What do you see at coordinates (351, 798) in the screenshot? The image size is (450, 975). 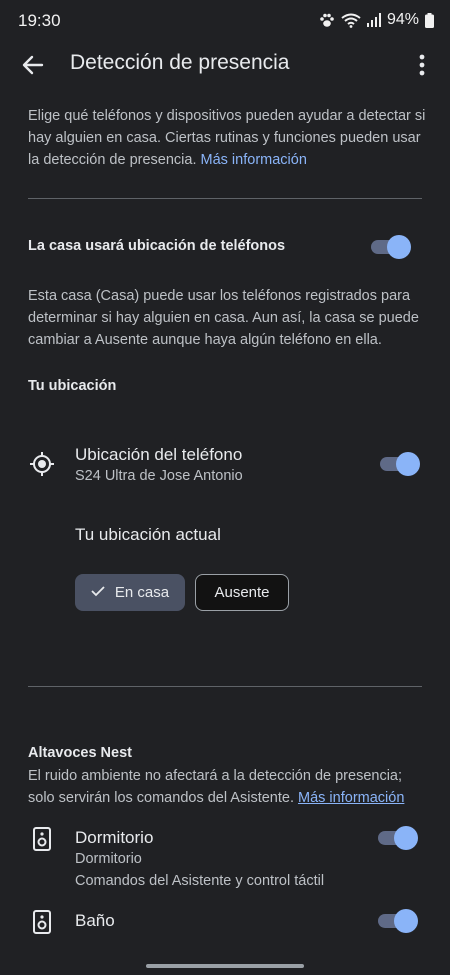 I see `nest-more-info-link: Más información` at bounding box center [351, 798].